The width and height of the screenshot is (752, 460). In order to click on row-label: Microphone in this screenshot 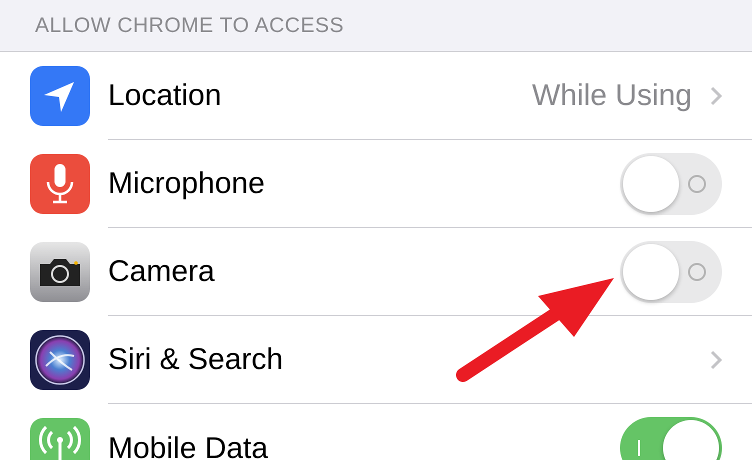, I will do `click(364, 183)`.